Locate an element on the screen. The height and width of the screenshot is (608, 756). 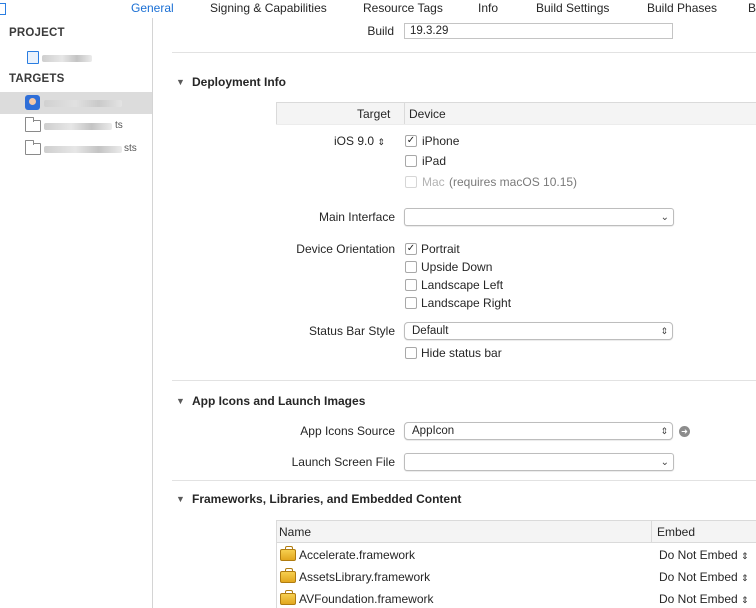
device-orientation-label: Device Orientation is located at coordinates (345, 249).